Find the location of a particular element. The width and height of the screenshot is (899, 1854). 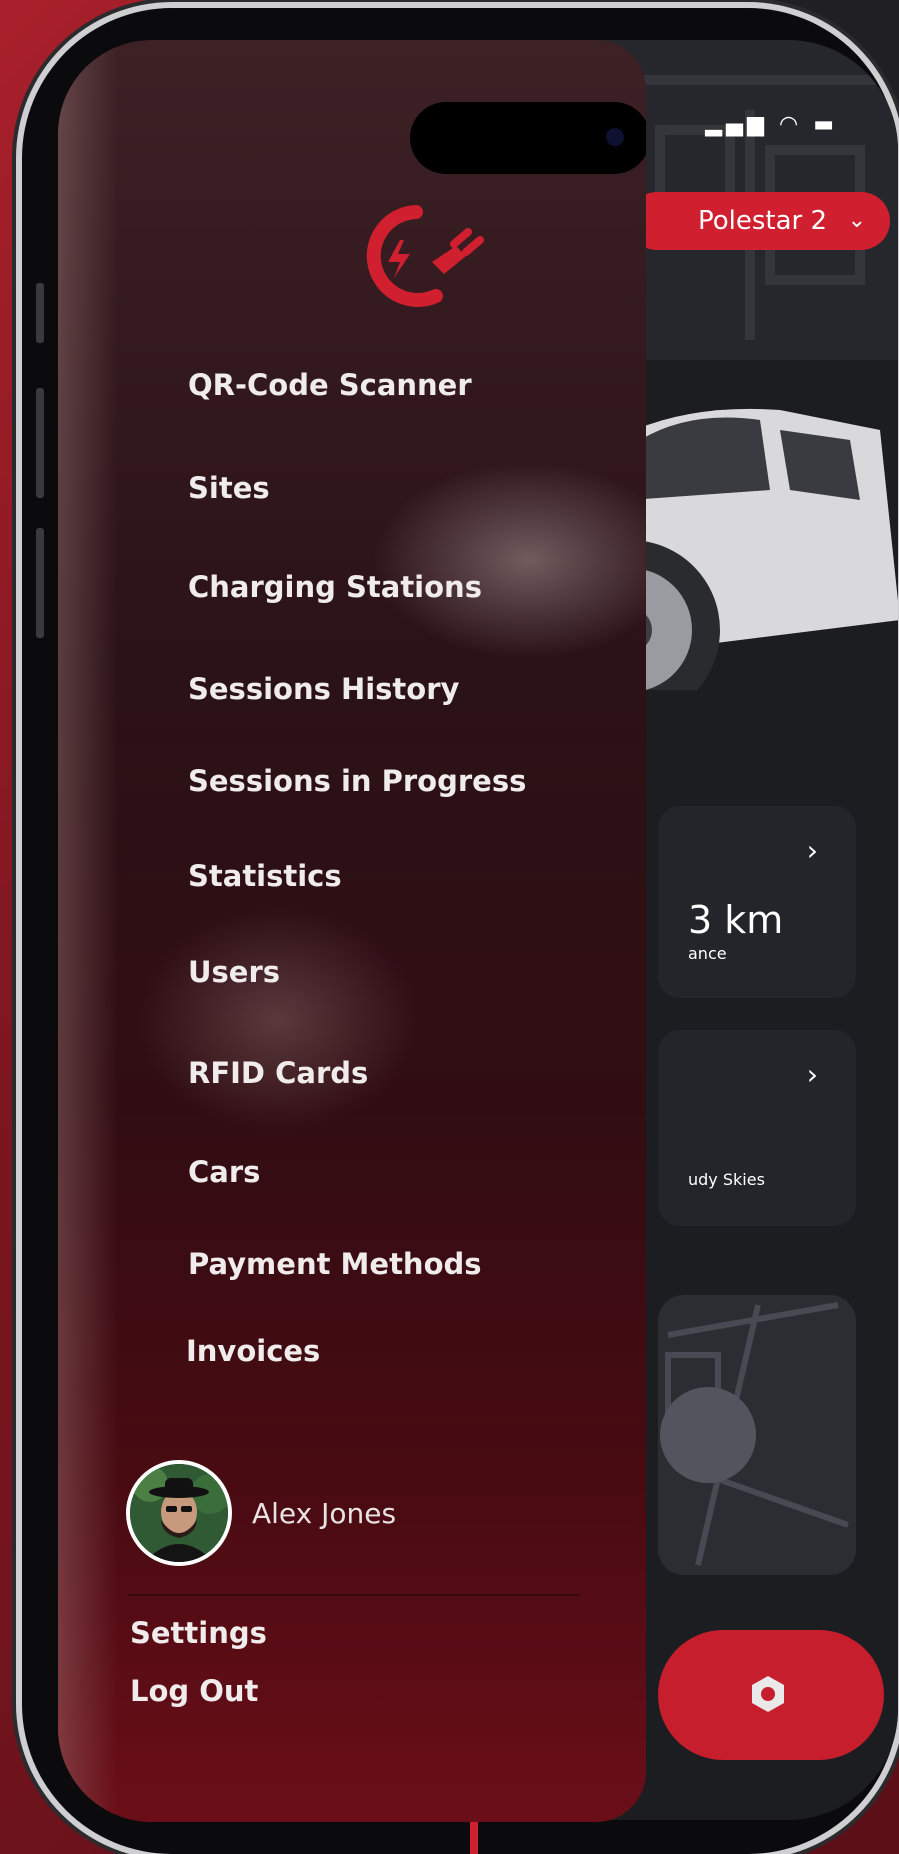

battery-icon: ▬ is located at coordinates (825, 124).